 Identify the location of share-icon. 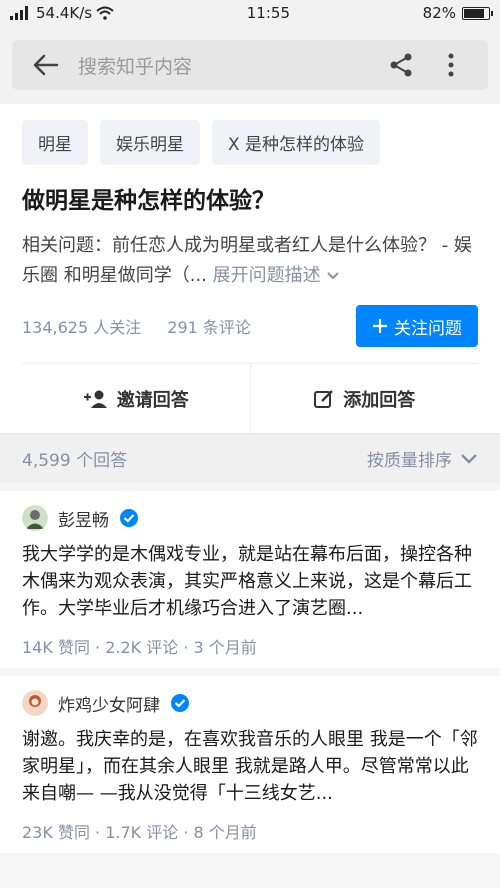
(401, 65).